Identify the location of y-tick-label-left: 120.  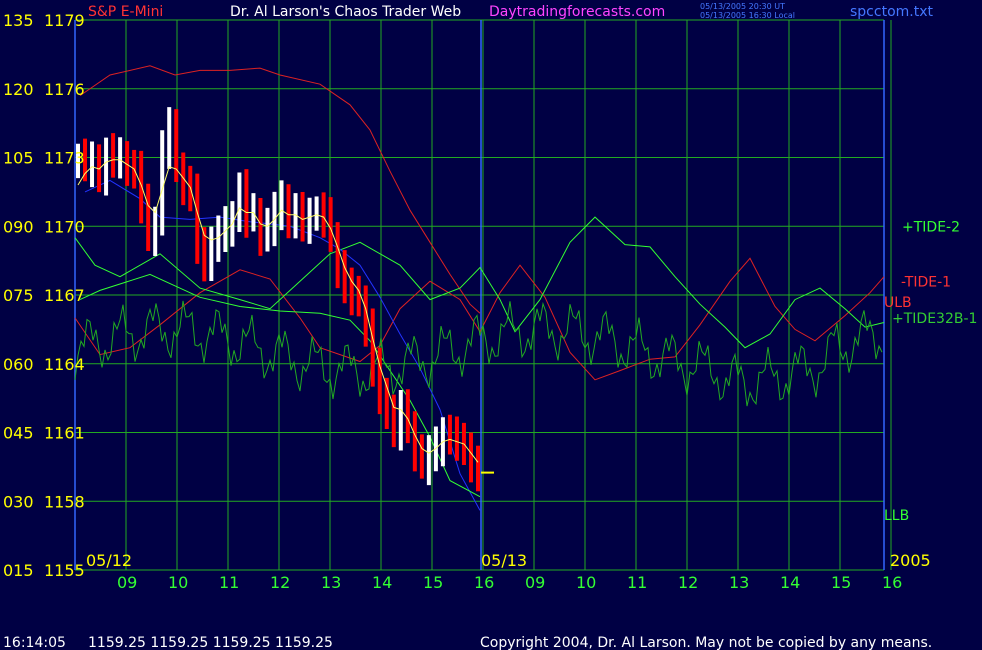
(18, 89).